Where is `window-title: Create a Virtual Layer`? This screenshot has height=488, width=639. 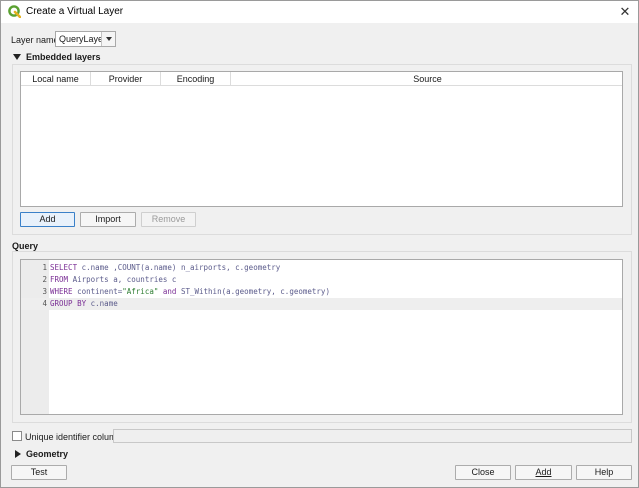
window-title: Create a Virtual Layer is located at coordinates (75, 11).